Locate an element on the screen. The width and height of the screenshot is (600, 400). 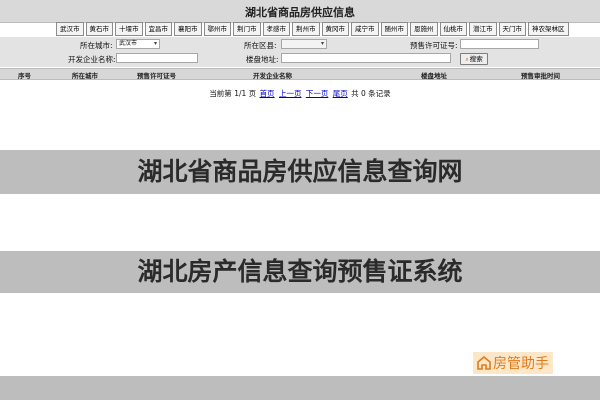
city-tab-huangshi: 黄石市 is located at coordinates (99, 29).